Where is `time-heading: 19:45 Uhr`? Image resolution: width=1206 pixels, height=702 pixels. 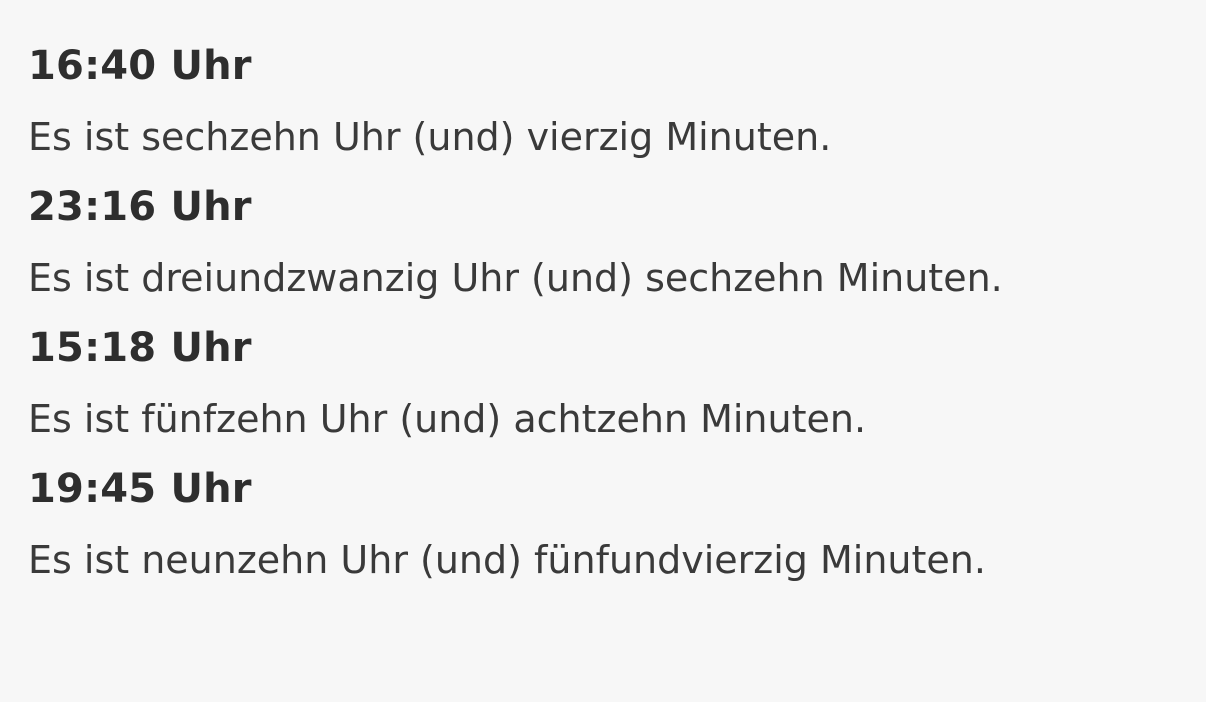 time-heading: 19:45 Uhr is located at coordinates (140, 489).